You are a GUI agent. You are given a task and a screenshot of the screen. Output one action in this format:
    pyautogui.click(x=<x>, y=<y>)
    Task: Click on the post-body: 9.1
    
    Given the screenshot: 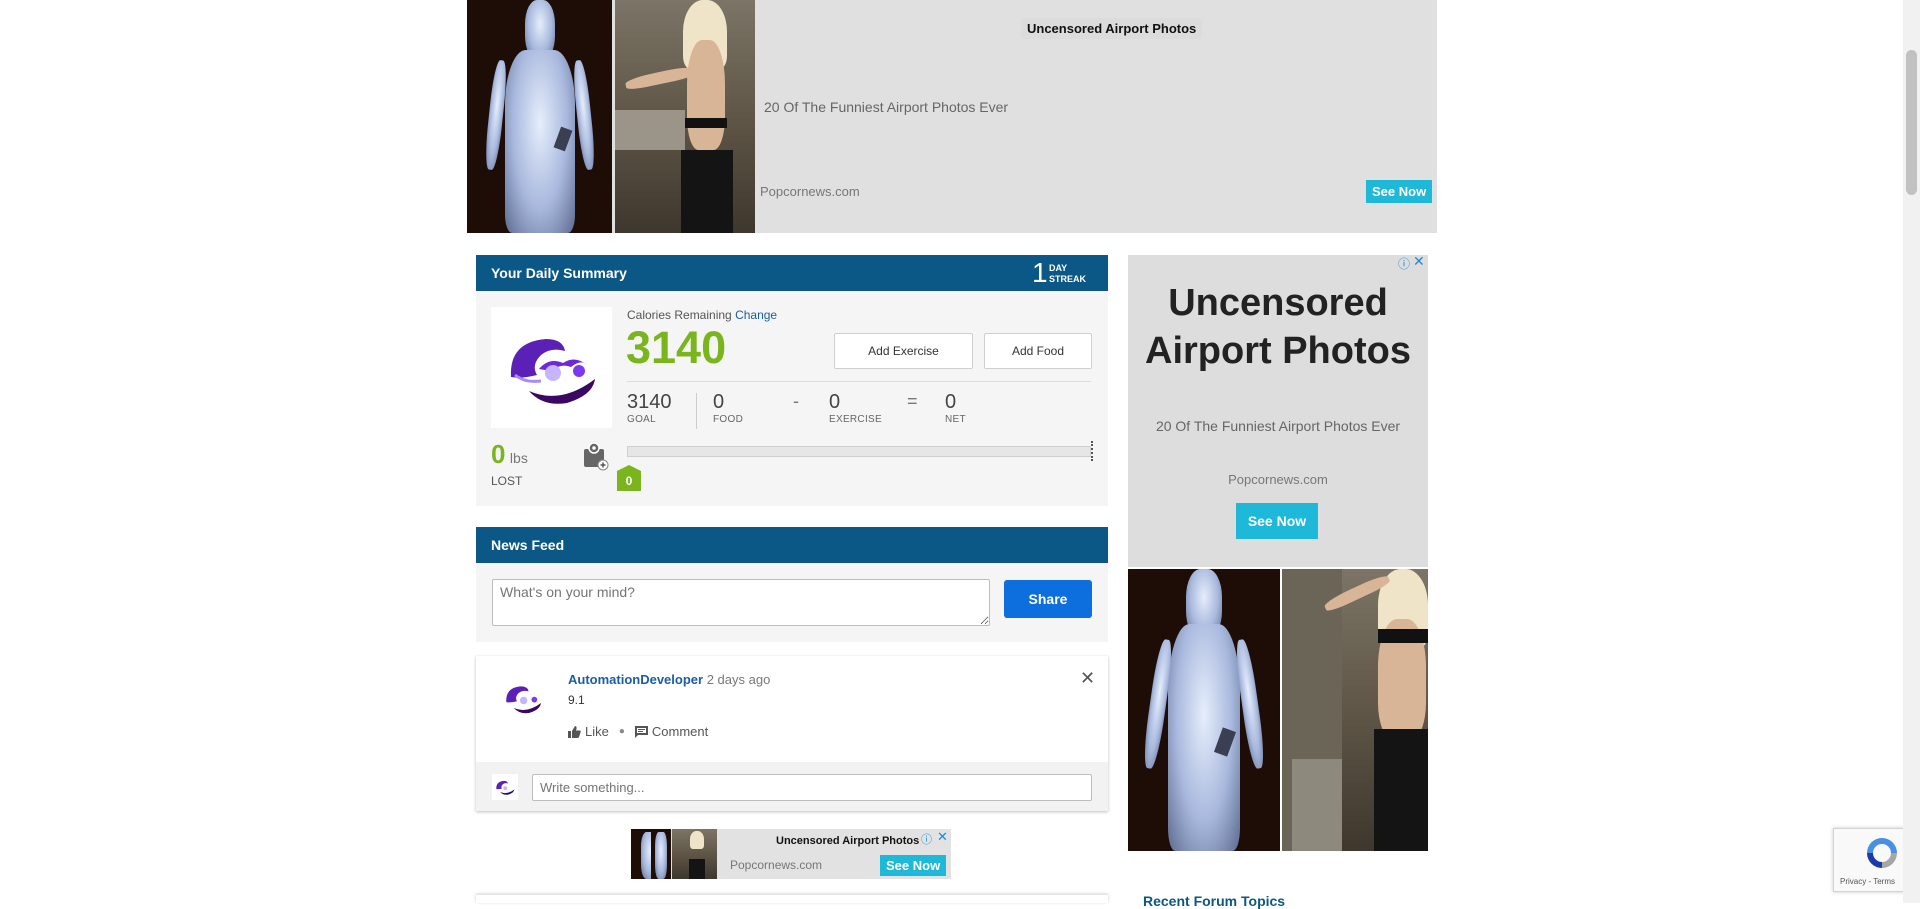 What is the action you would take?
    pyautogui.click(x=576, y=700)
    